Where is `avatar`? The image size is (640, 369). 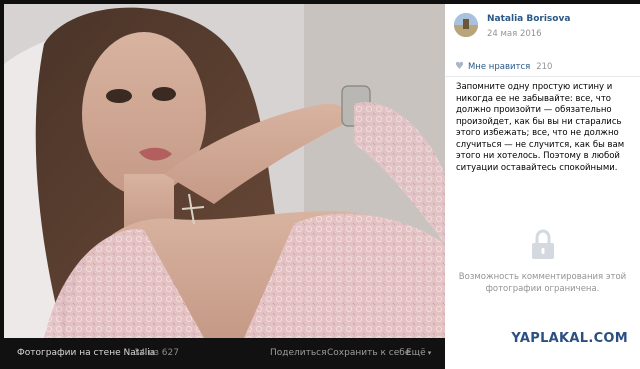 avatar is located at coordinates (466, 25).